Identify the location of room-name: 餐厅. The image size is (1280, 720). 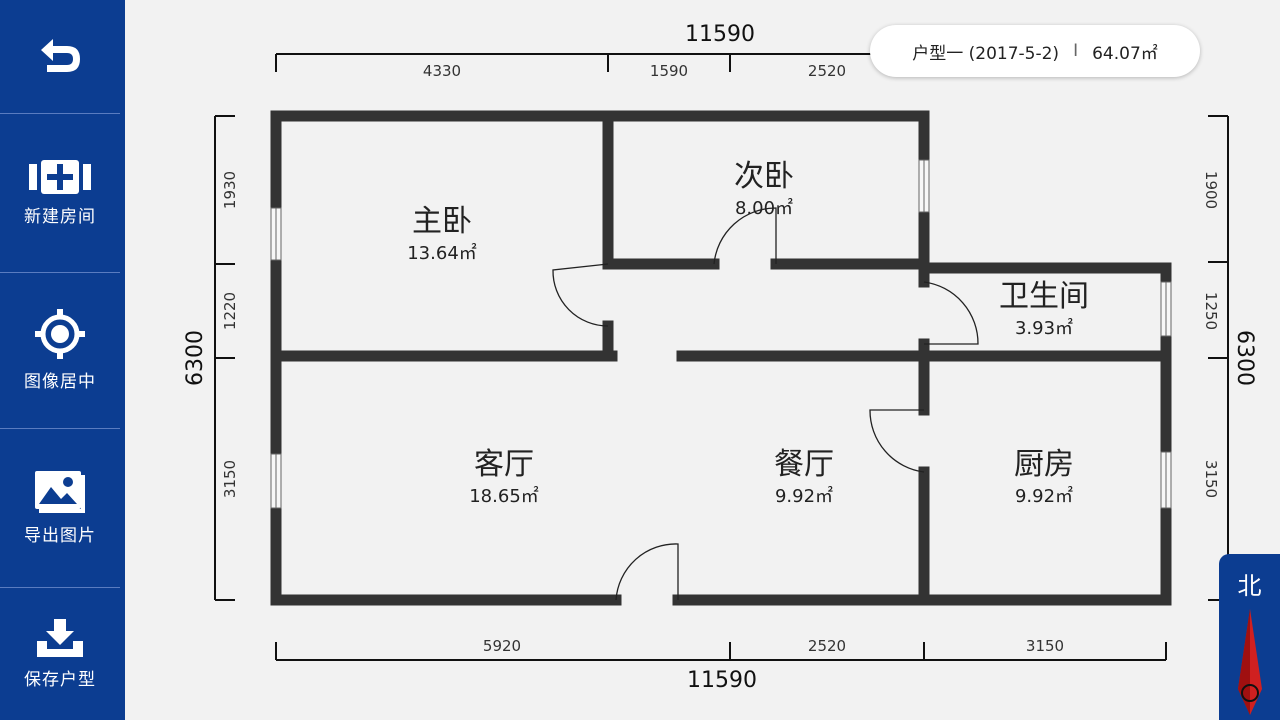
(804, 464).